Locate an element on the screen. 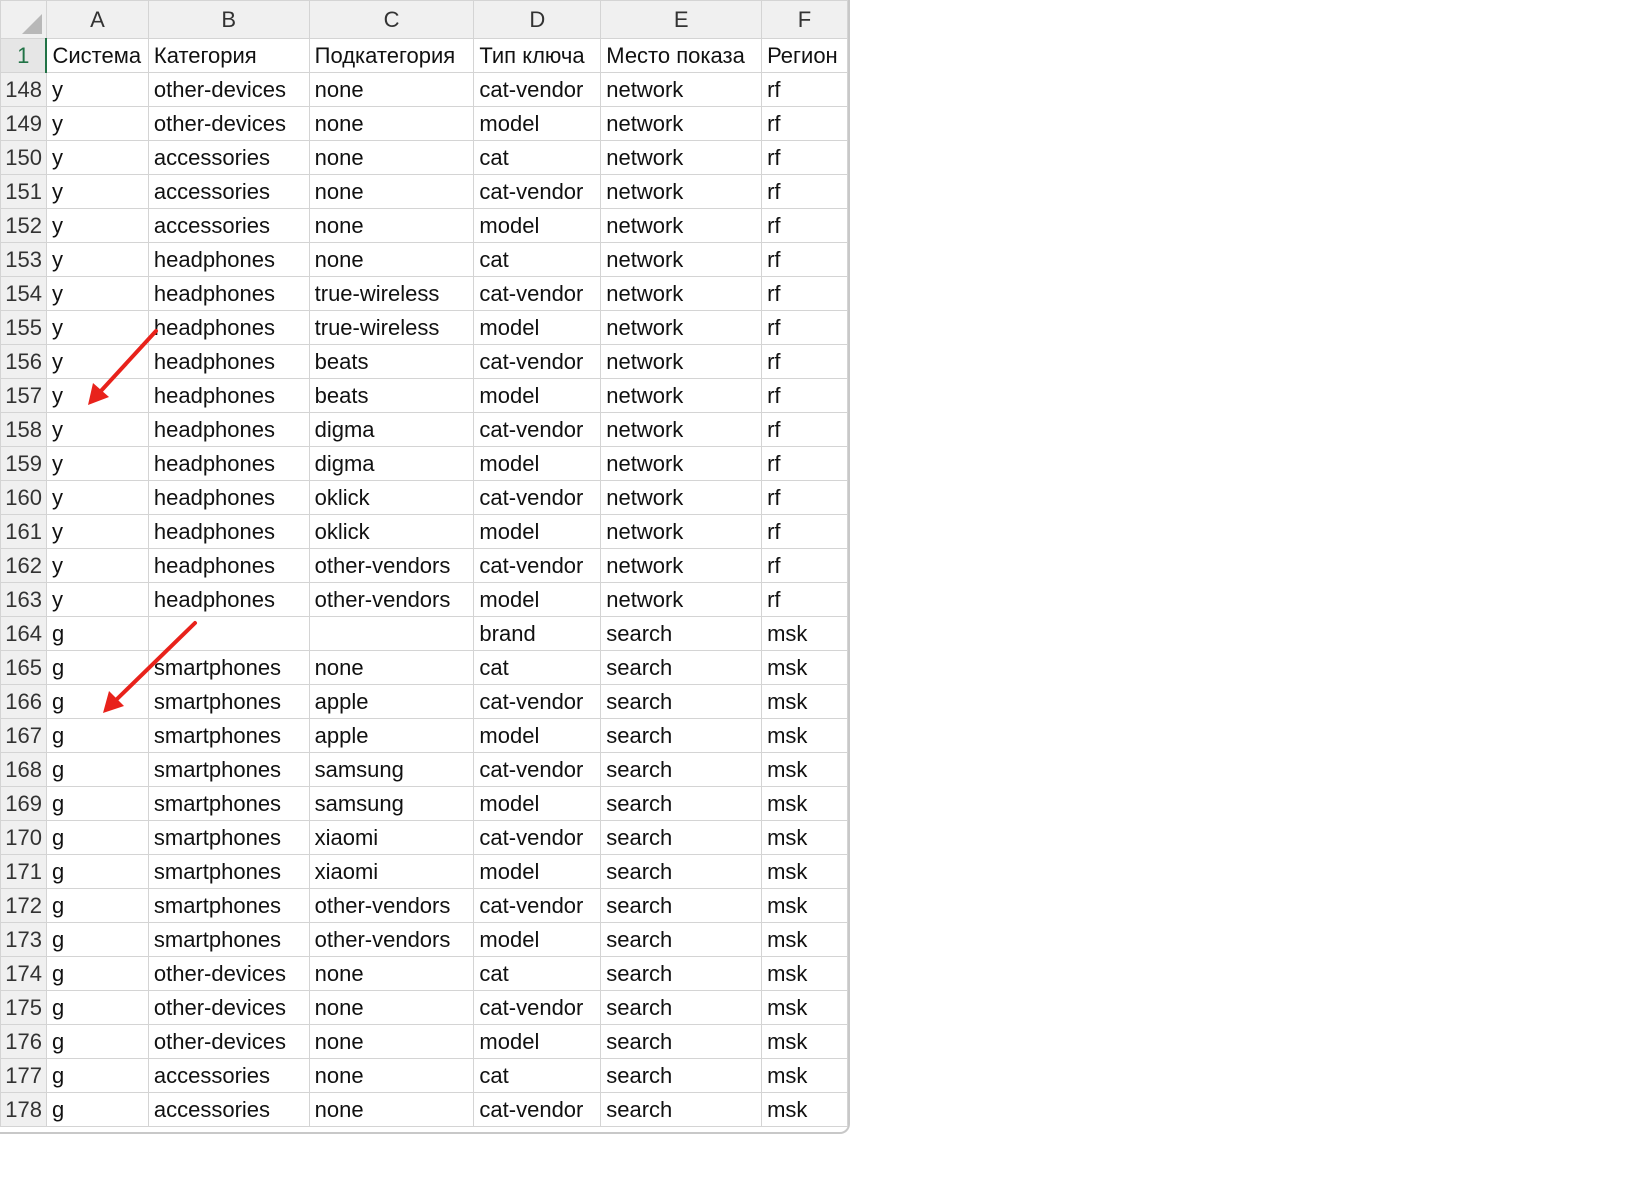 The width and height of the screenshot is (1640, 1184). row-header: 155 is located at coordinates (23, 327).